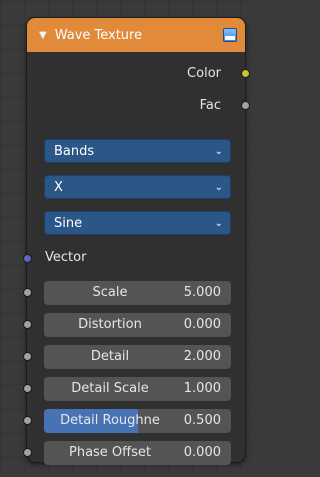 This screenshot has width=320, height=477. What do you see at coordinates (27, 292) in the screenshot?
I see `input-scale-socket` at bounding box center [27, 292].